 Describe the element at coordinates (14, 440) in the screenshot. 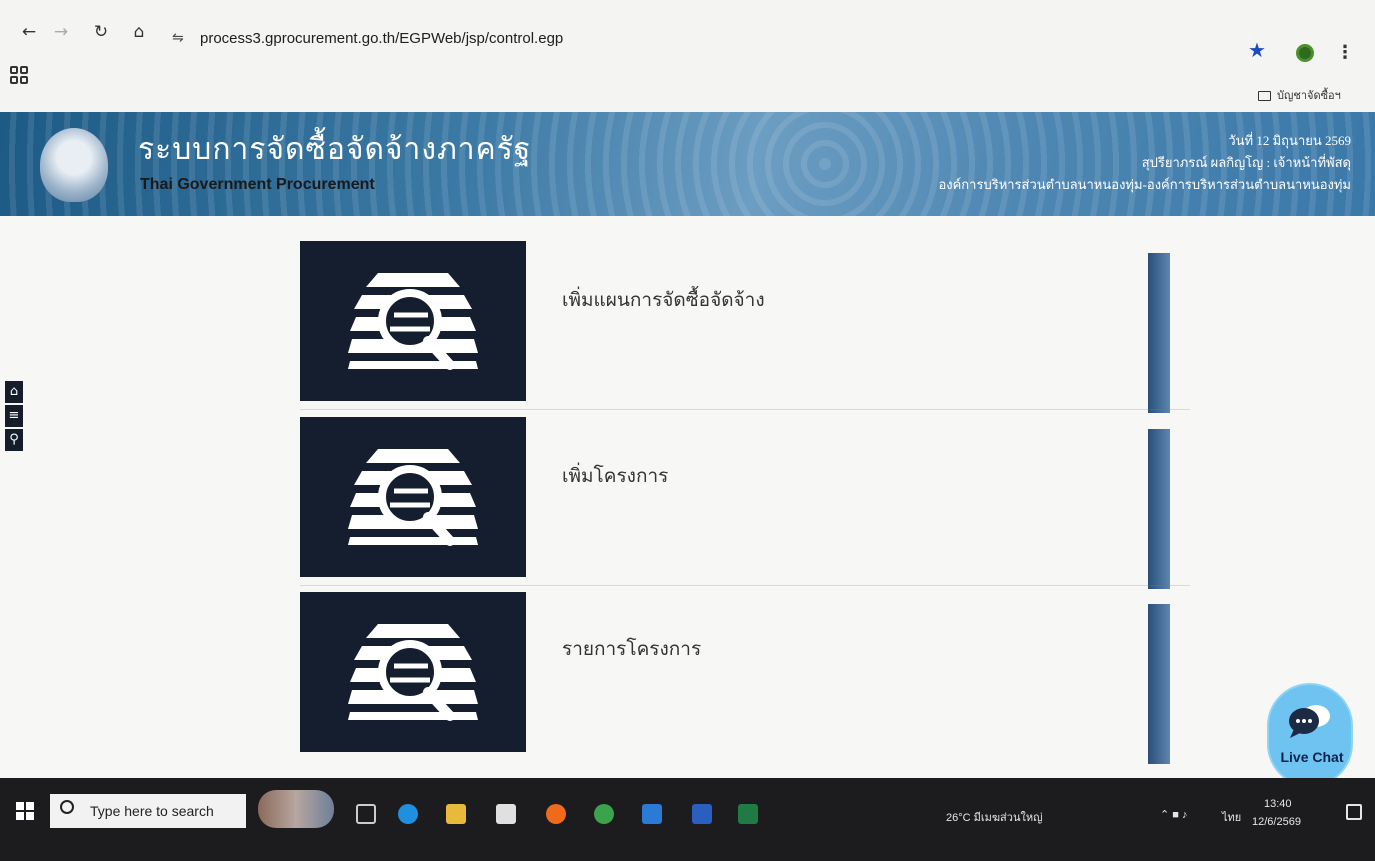

I see `search-icon: ⚲` at that location.